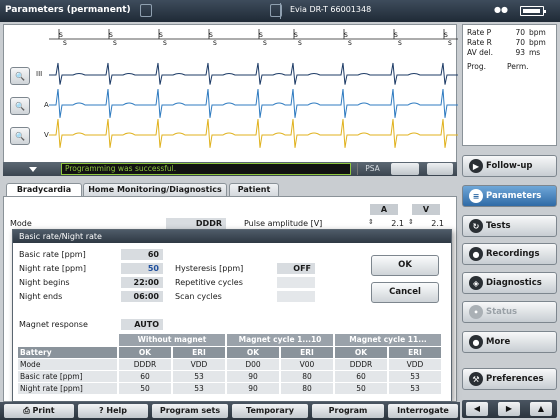  Describe the element at coordinates (476, 254) in the screenshot. I see `recordings-icon: ●` at that location.